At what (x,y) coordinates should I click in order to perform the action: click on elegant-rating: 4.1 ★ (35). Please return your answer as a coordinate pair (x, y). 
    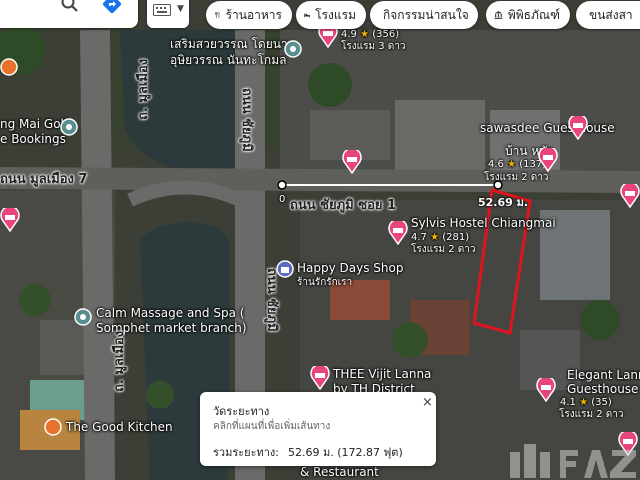
    Looking at the image, I should click on (586, 402).